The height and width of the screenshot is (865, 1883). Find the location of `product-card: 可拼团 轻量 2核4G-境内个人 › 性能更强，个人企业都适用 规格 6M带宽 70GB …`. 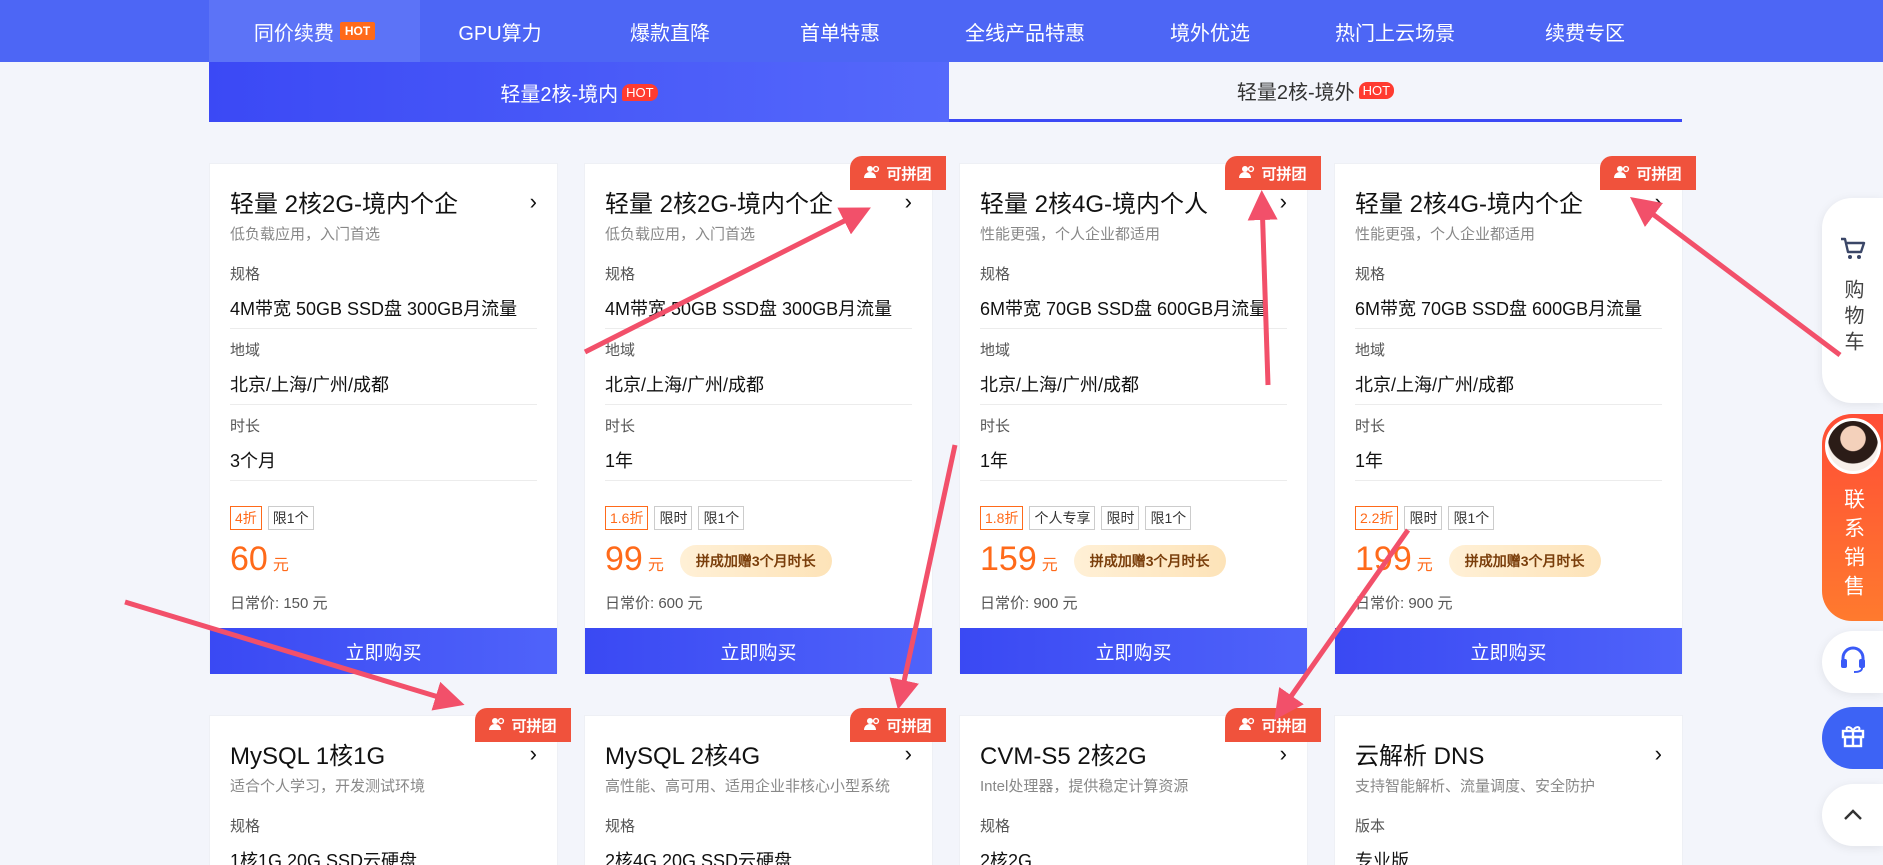

product-card: 可拼团 轻量 2核4G-境内个人 › 性能更强，个人企业都适用 规格 6M带宽 70GB … is located at coordinates (1140, 415).